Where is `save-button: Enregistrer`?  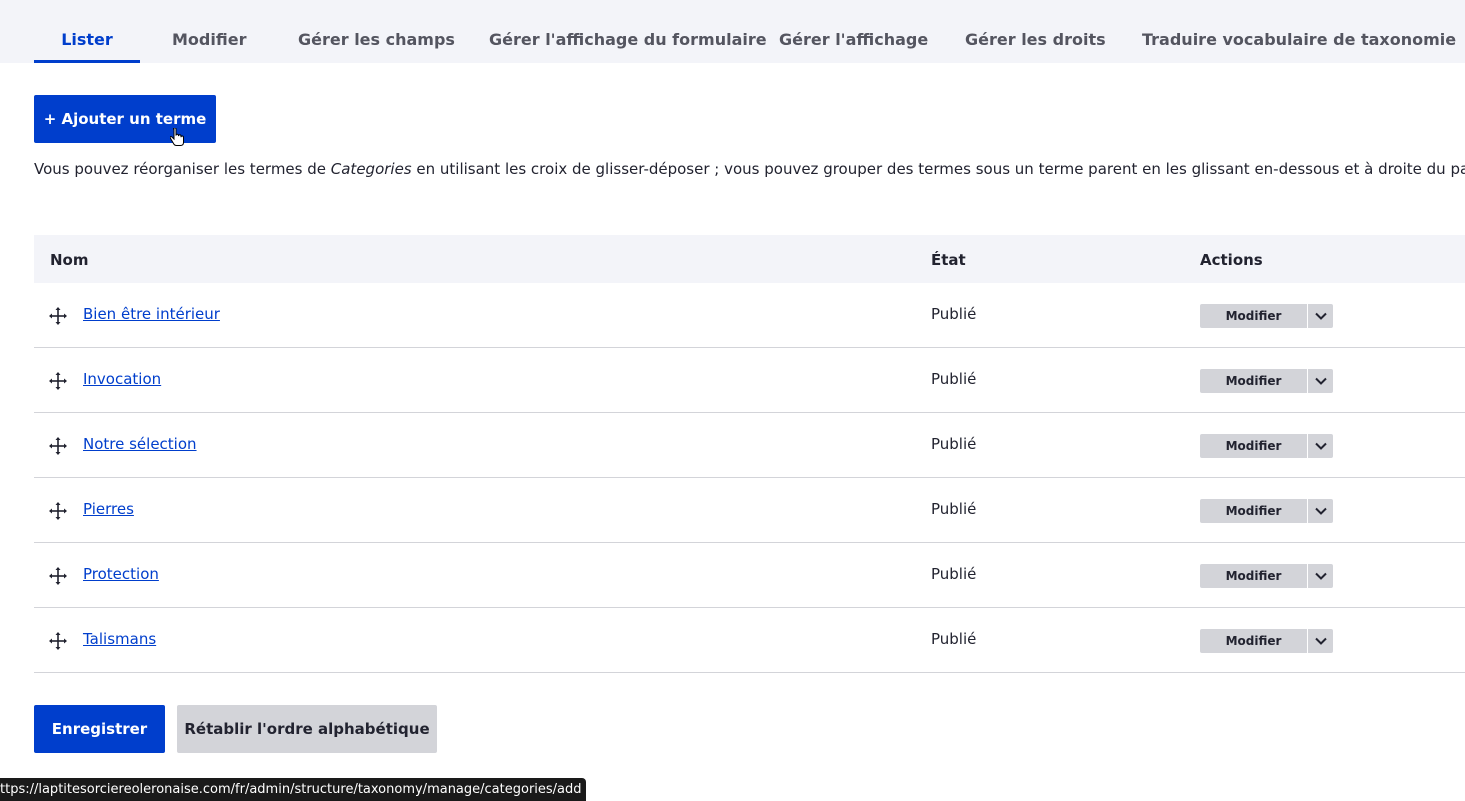 save-button: Enregistrer is located at coordinates (99, 729).